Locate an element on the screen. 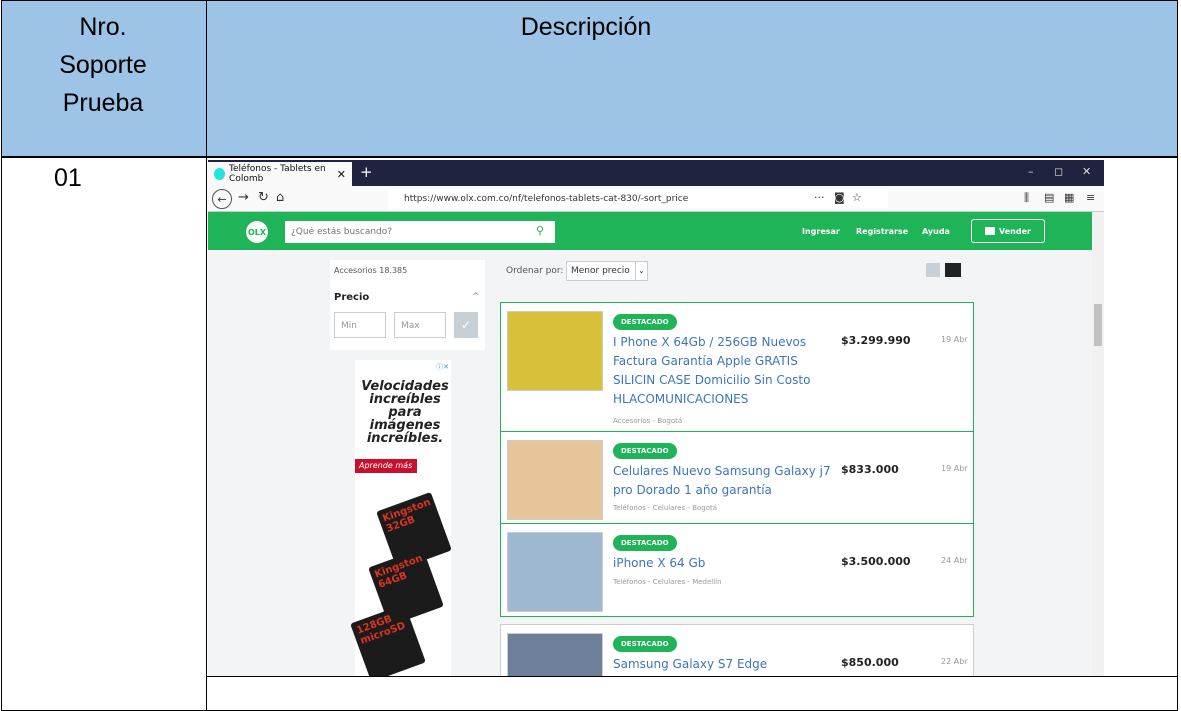 Image resolution: width=1181 pixels, height=711 pixels. divider is located at coordinates (692, 676).